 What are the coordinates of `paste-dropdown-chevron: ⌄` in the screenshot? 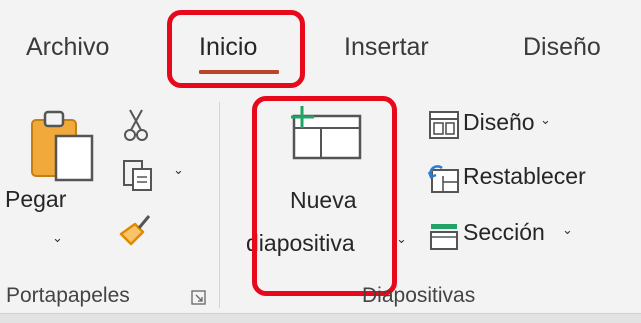 It's located at (57, 238).